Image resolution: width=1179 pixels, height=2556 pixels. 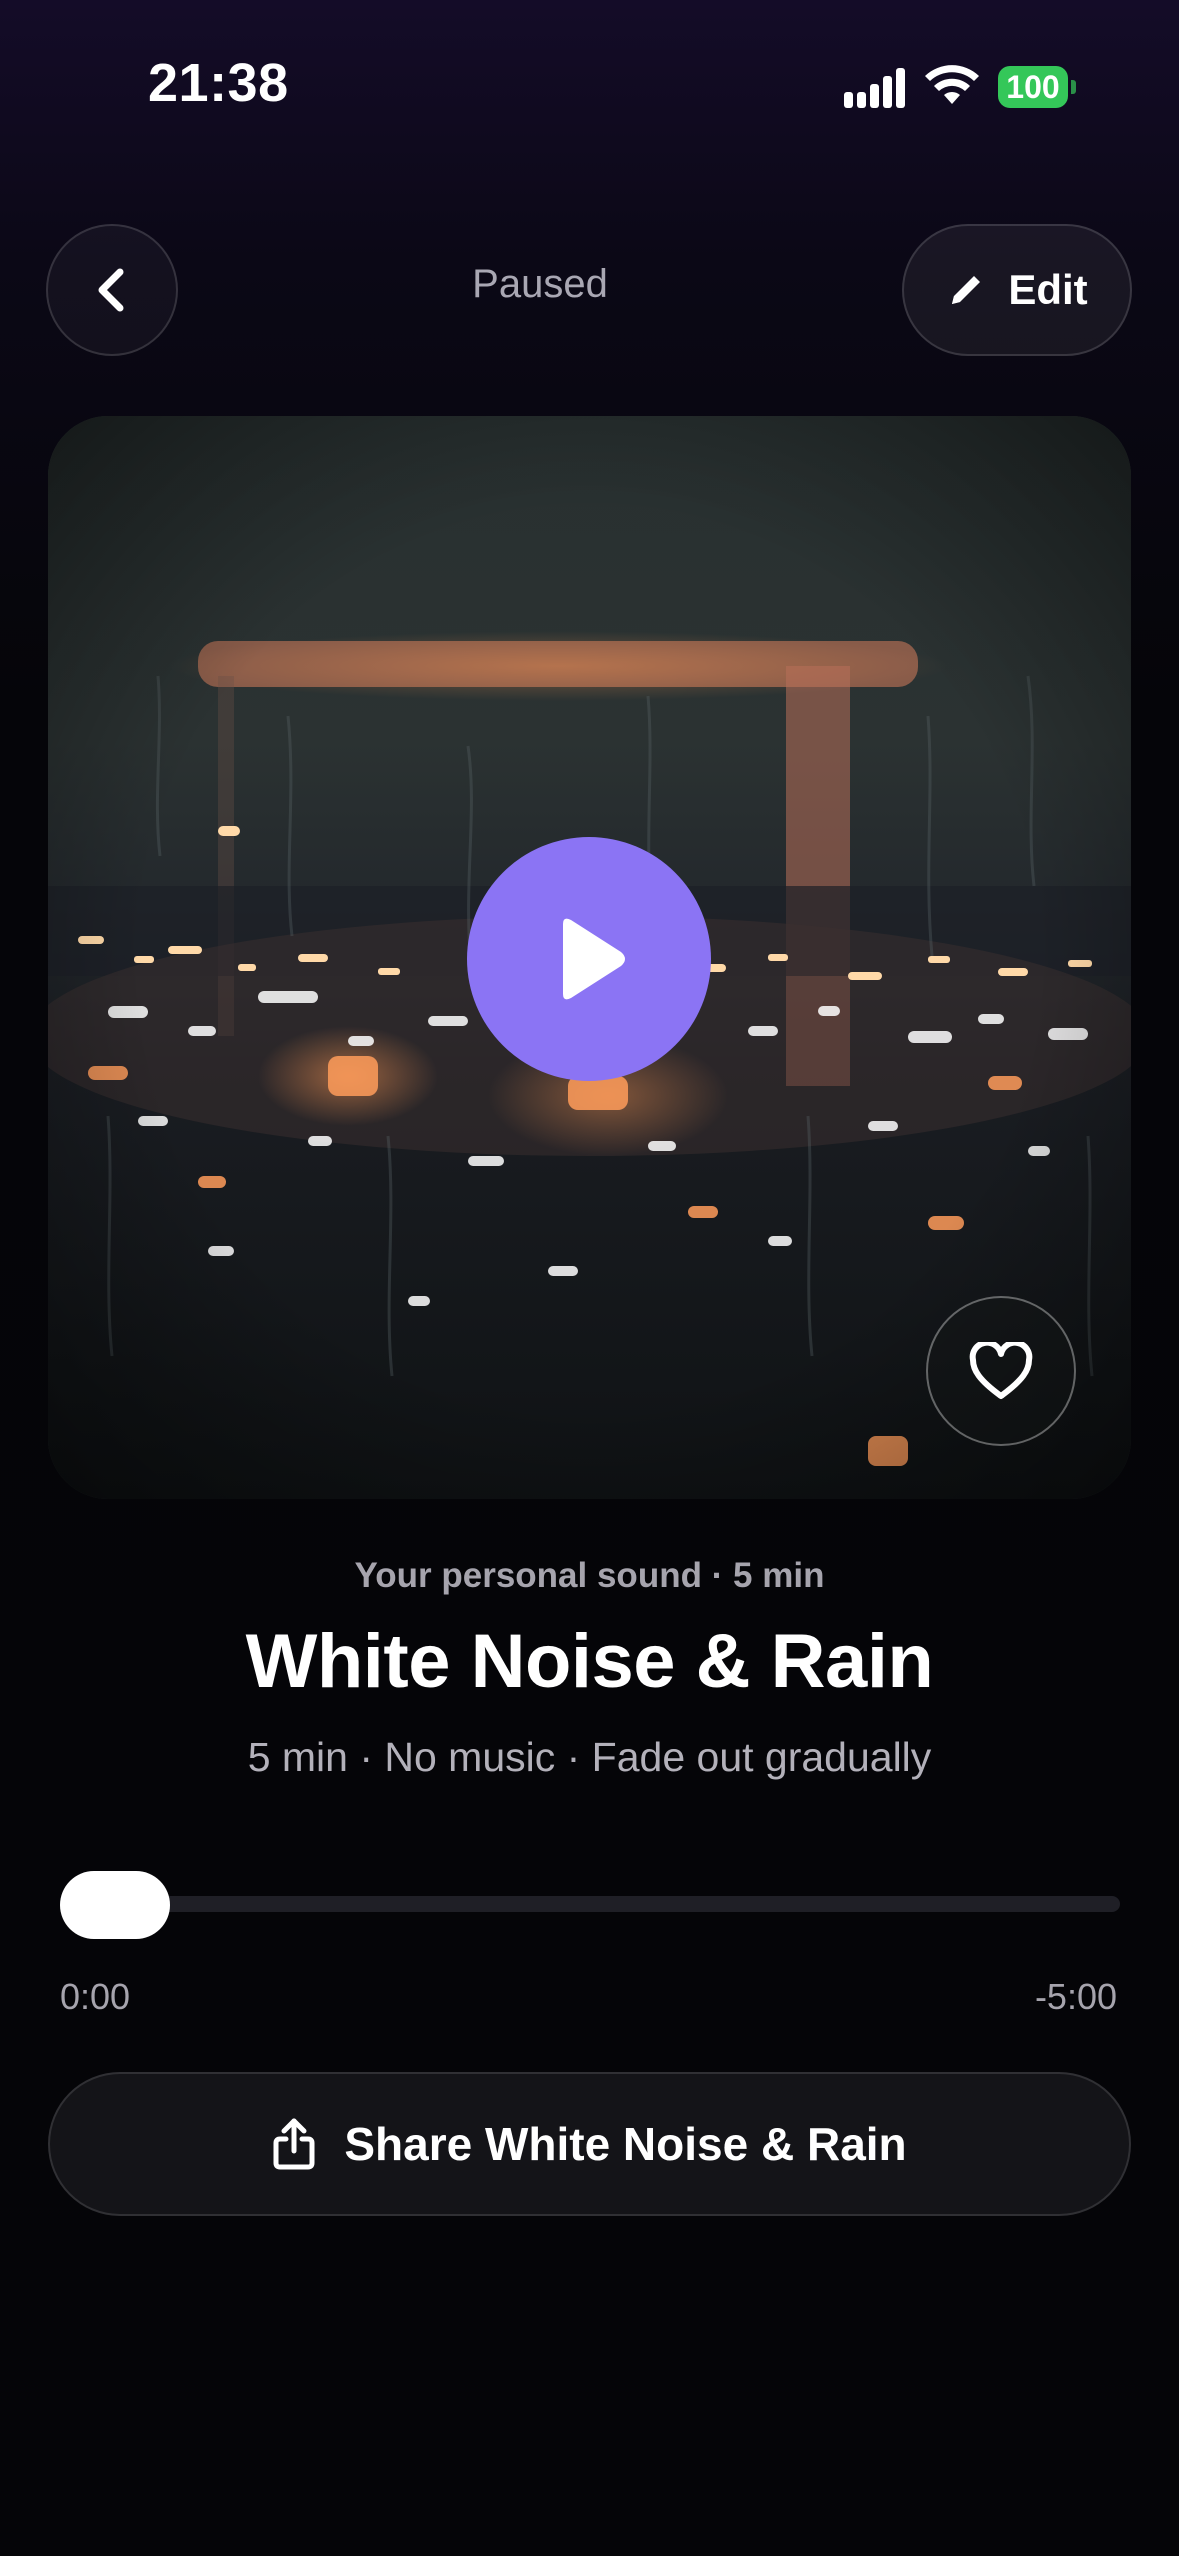 I want to click on edit-button: Edit, so click(x=1017, y=290).